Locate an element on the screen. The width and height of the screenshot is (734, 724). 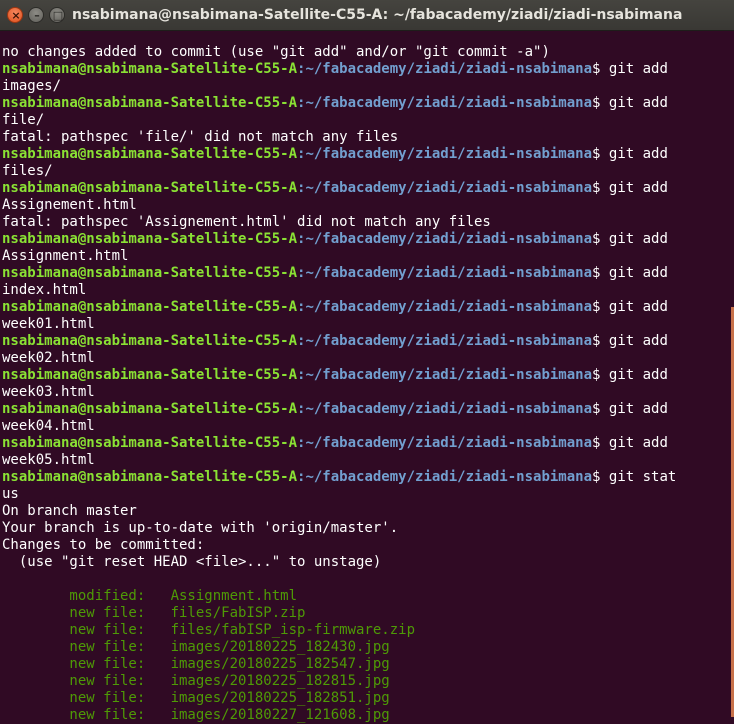
output-line: file/ is located at coordinates (23, 120).